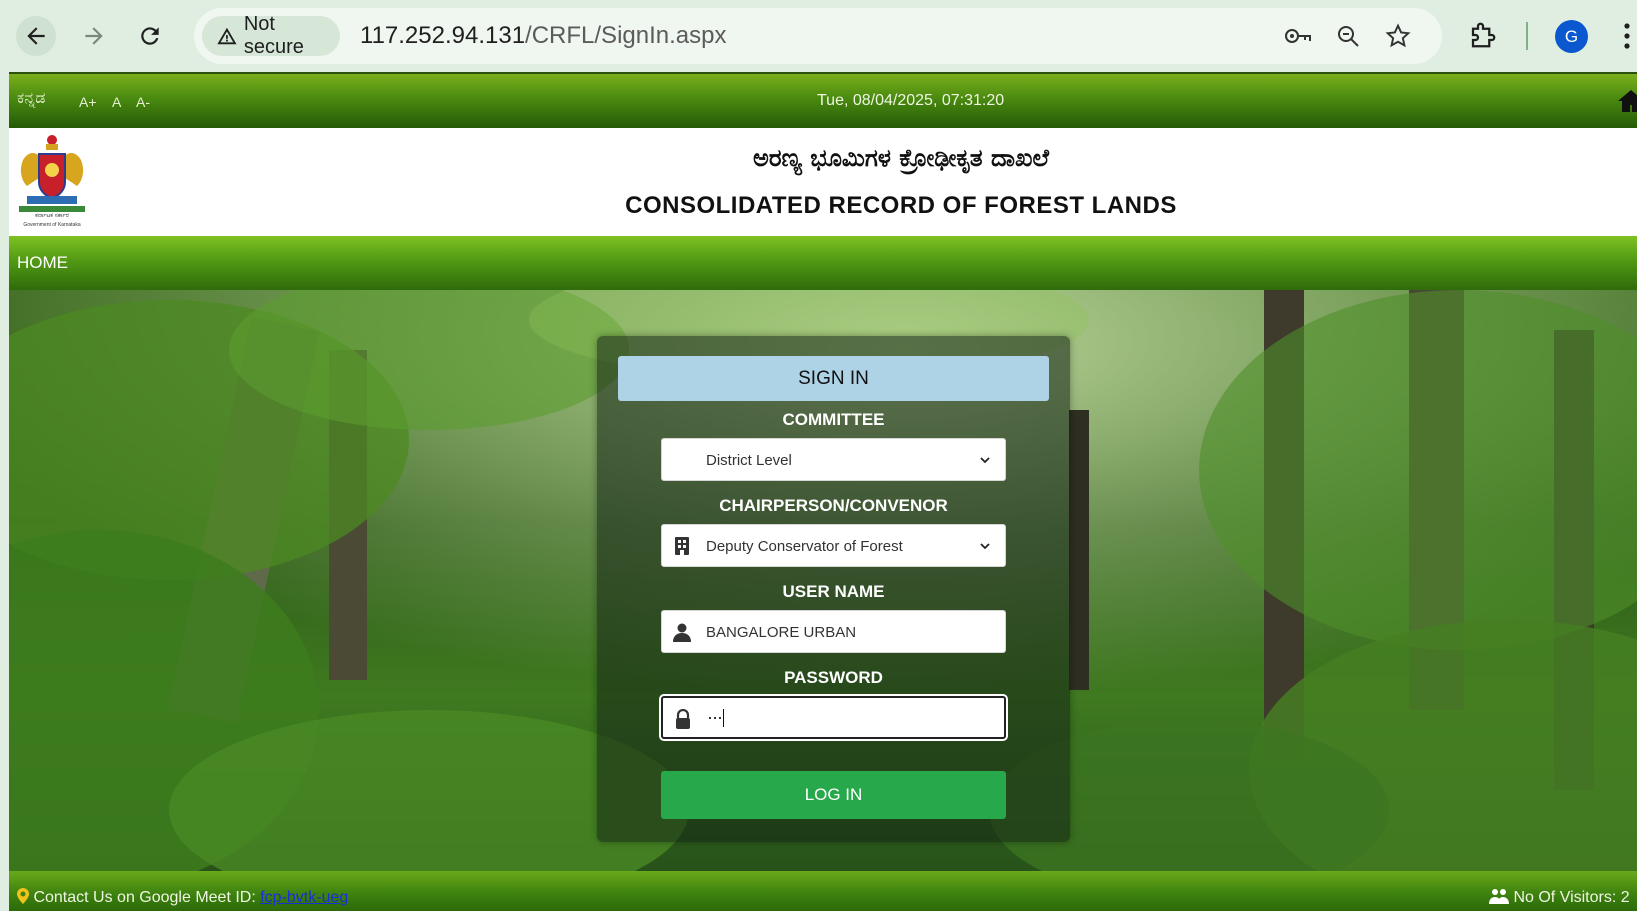 Image resolution: width=1637 pixels, height=911 pixels. Describe the element at coordinates (626, 35) in the screenshot. I see `url-path: /CRFL/SignIn.aspx` at that location.